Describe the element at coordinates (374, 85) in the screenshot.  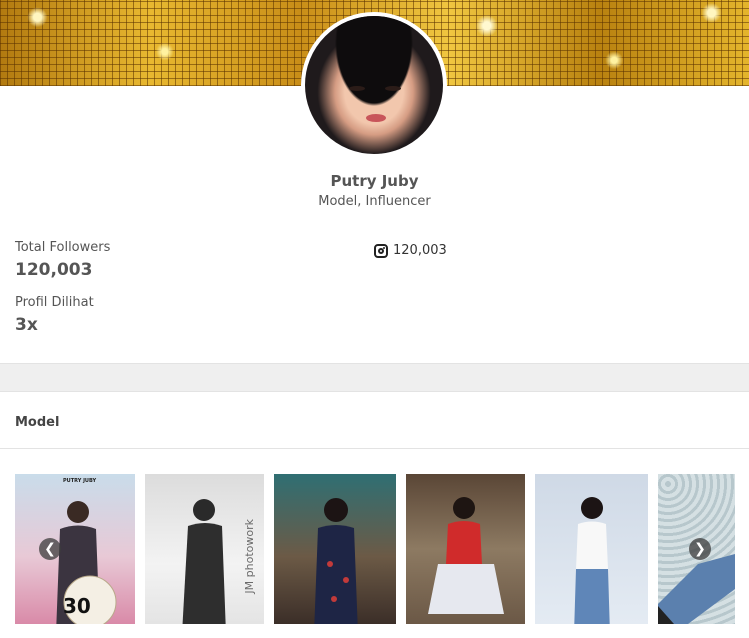
I see `avatar` at that location.